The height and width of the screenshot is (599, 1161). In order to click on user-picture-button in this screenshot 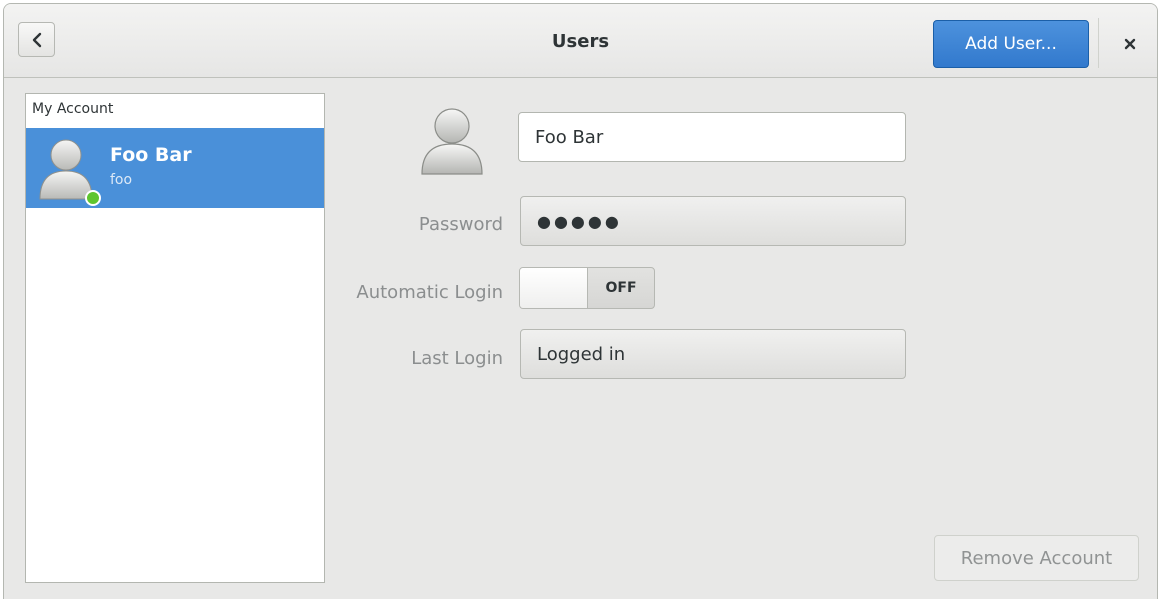, I will do `click(452, 140)`.